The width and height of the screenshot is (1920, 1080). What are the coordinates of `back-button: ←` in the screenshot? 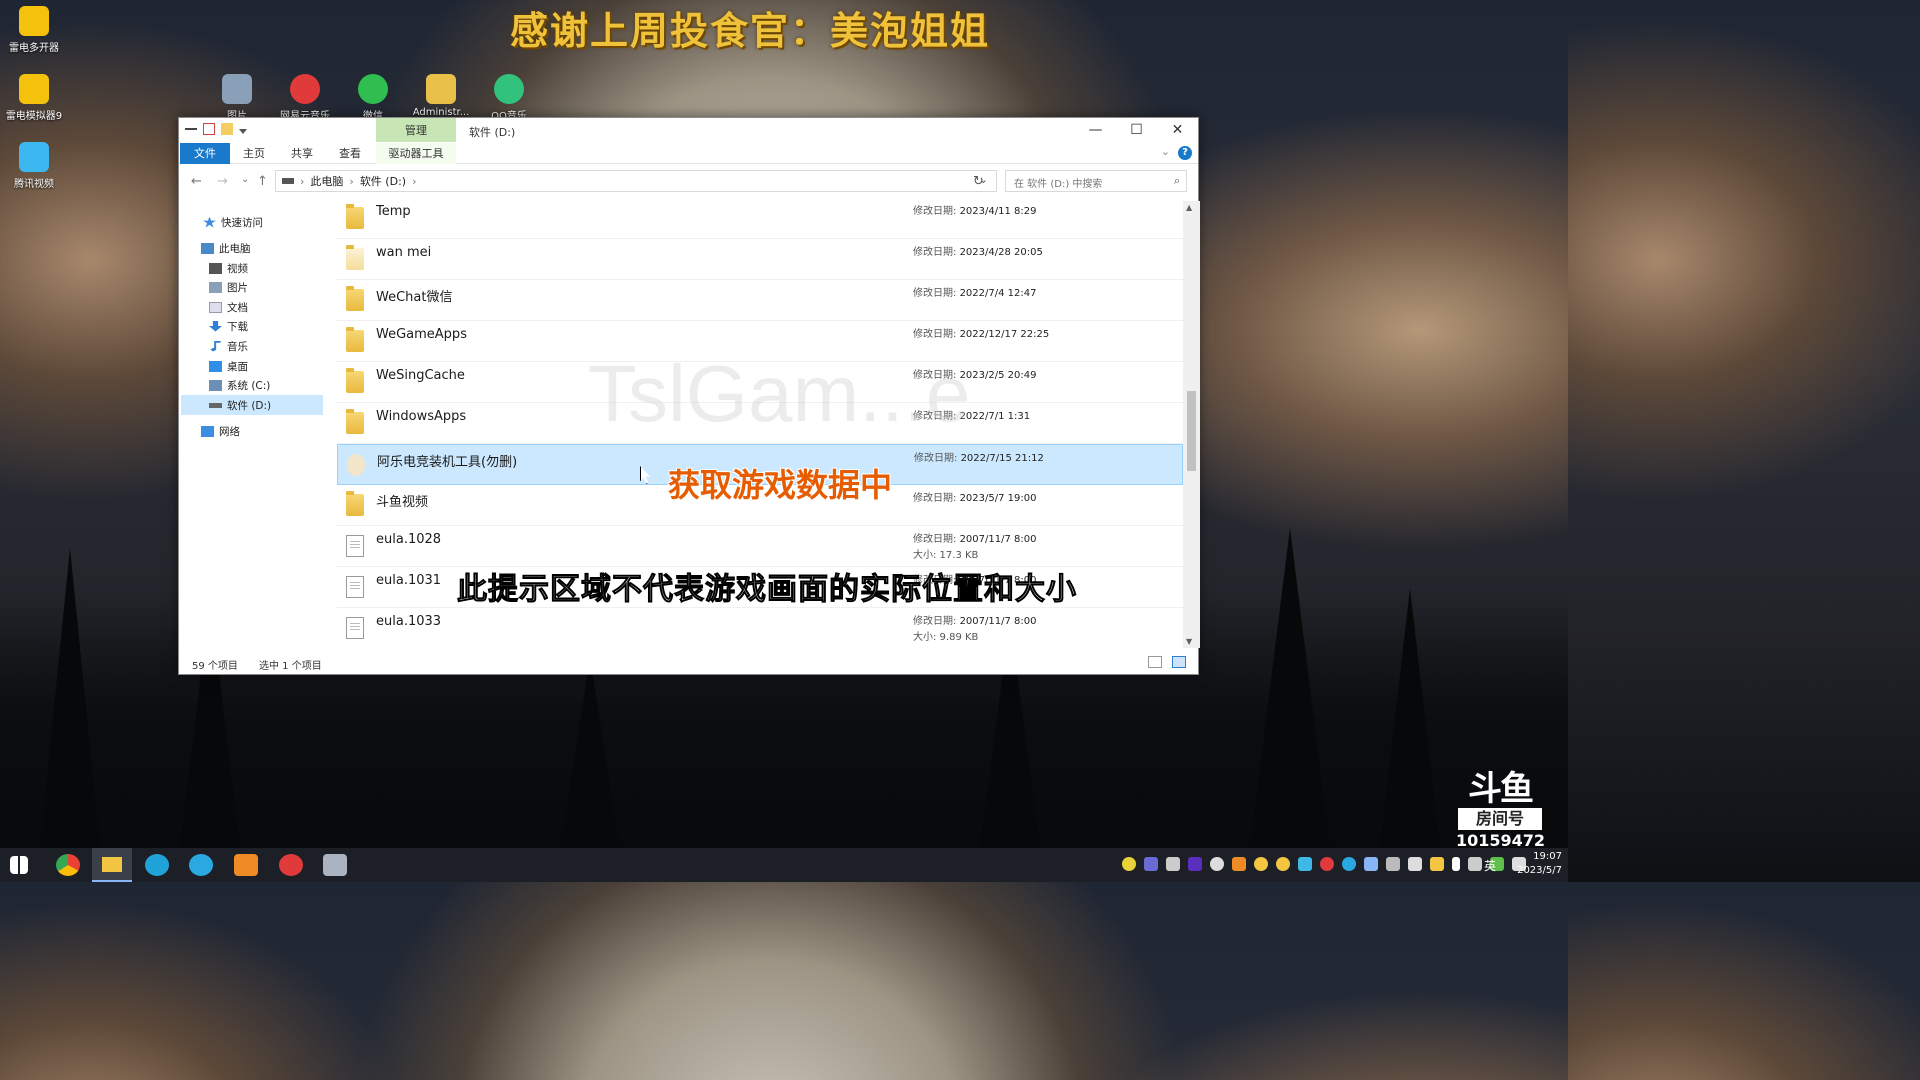 It's located at (196, 181).